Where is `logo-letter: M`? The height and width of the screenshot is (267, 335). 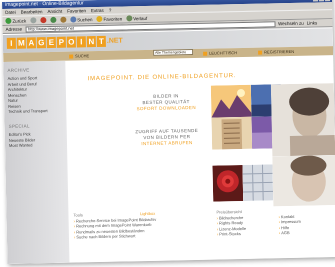 logo-letter: M is located at coordinates (21, 43).